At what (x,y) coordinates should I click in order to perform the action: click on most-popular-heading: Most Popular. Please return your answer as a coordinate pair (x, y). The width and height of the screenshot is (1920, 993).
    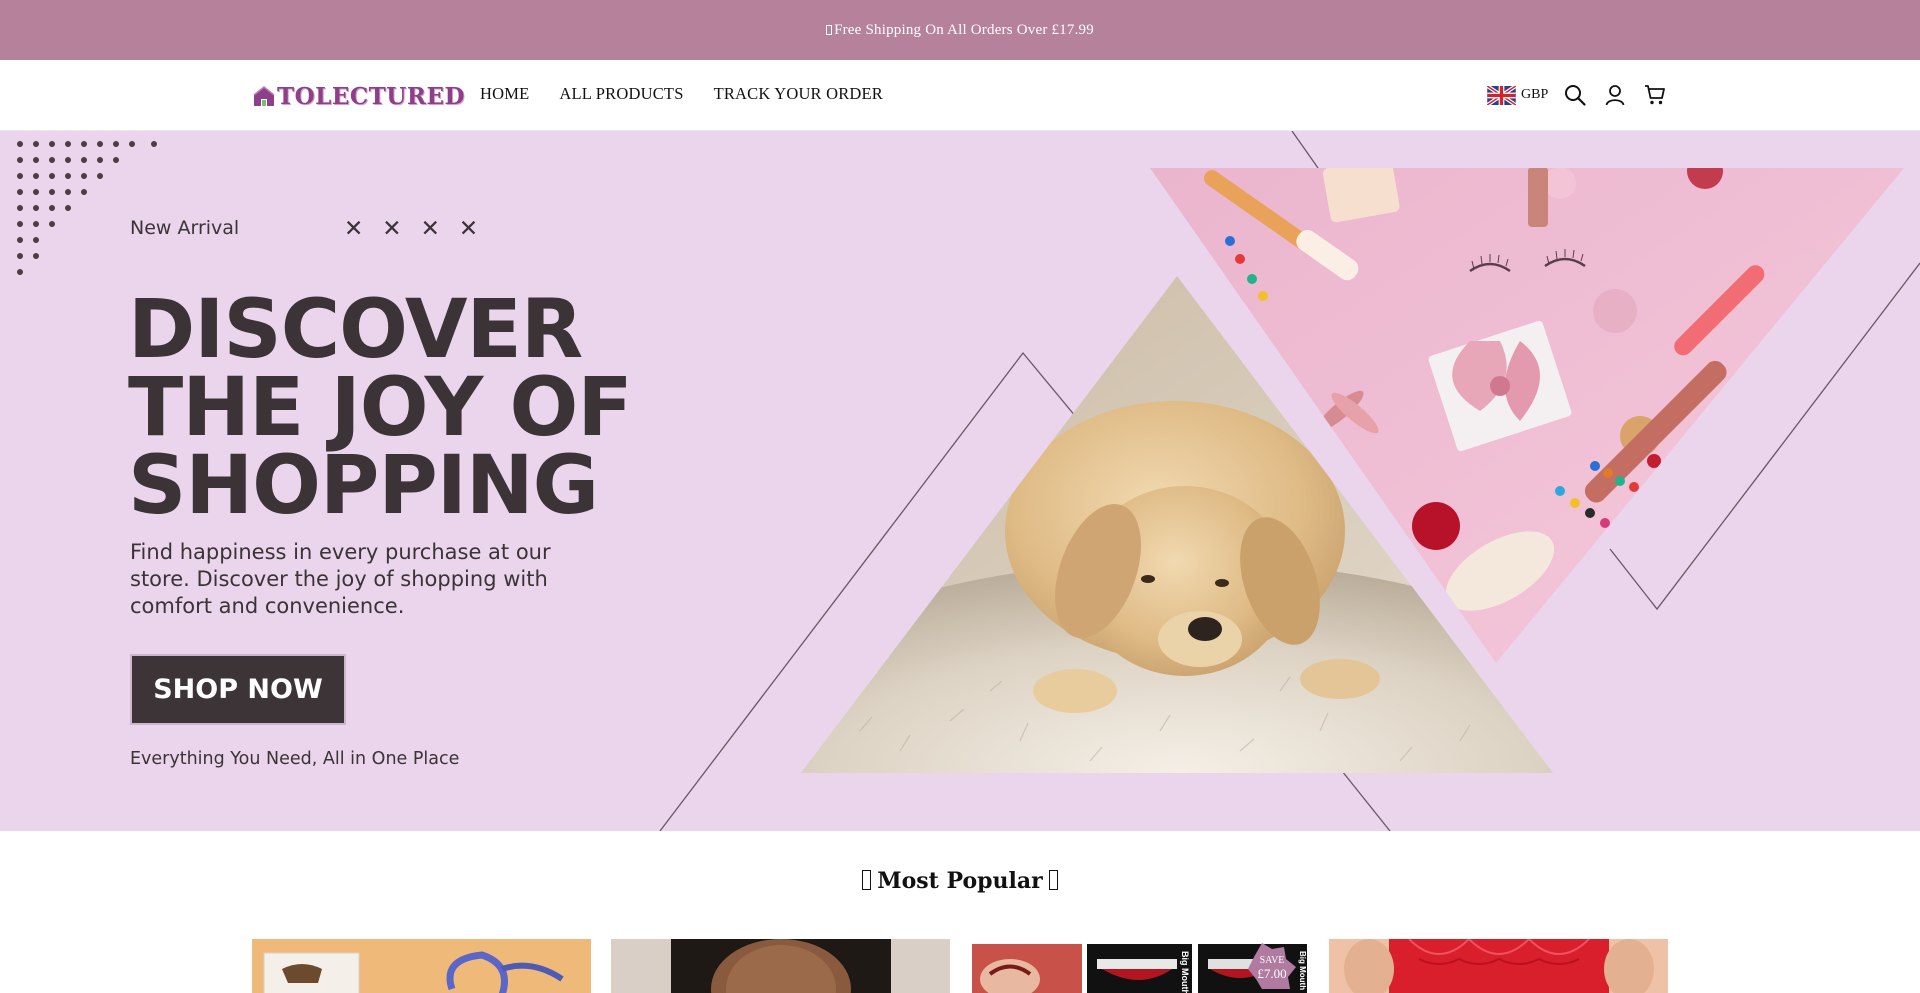
    Looking at the image, I should click on (960, 881).